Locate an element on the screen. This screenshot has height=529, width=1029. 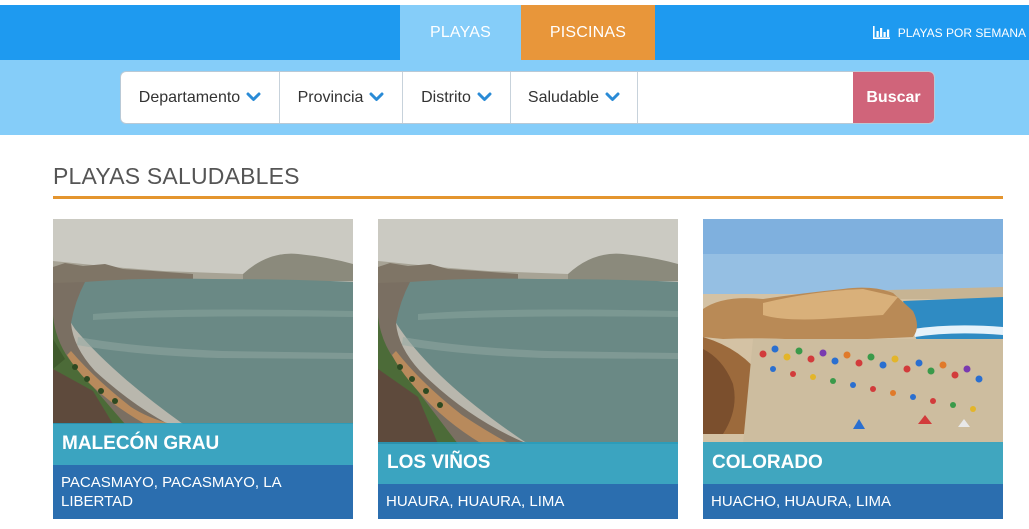
beach-name: COLORADO is located at coordinates (853, 463).